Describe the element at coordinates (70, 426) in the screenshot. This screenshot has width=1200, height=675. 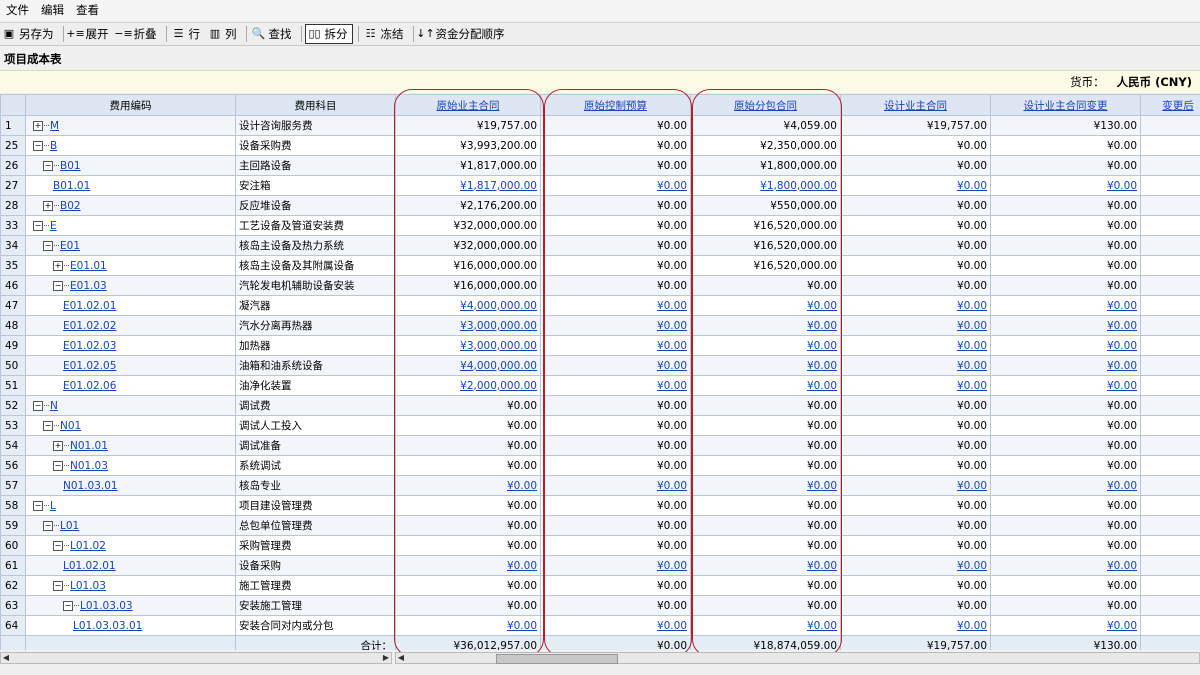
I see `cost-code-link: N01` at that location.